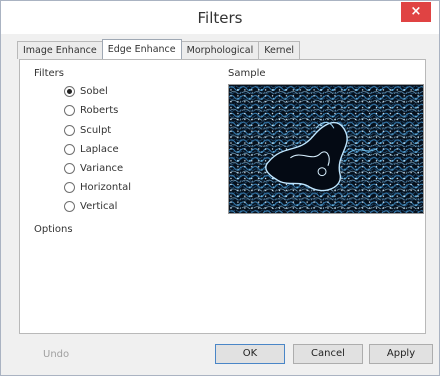 The width and height of the screenshot is (440, 376). What do you see at coordinates (106, 187) in the screenshot?
I see `radio-label-horizontal: Horizontal` at bounding box center [106, 187].